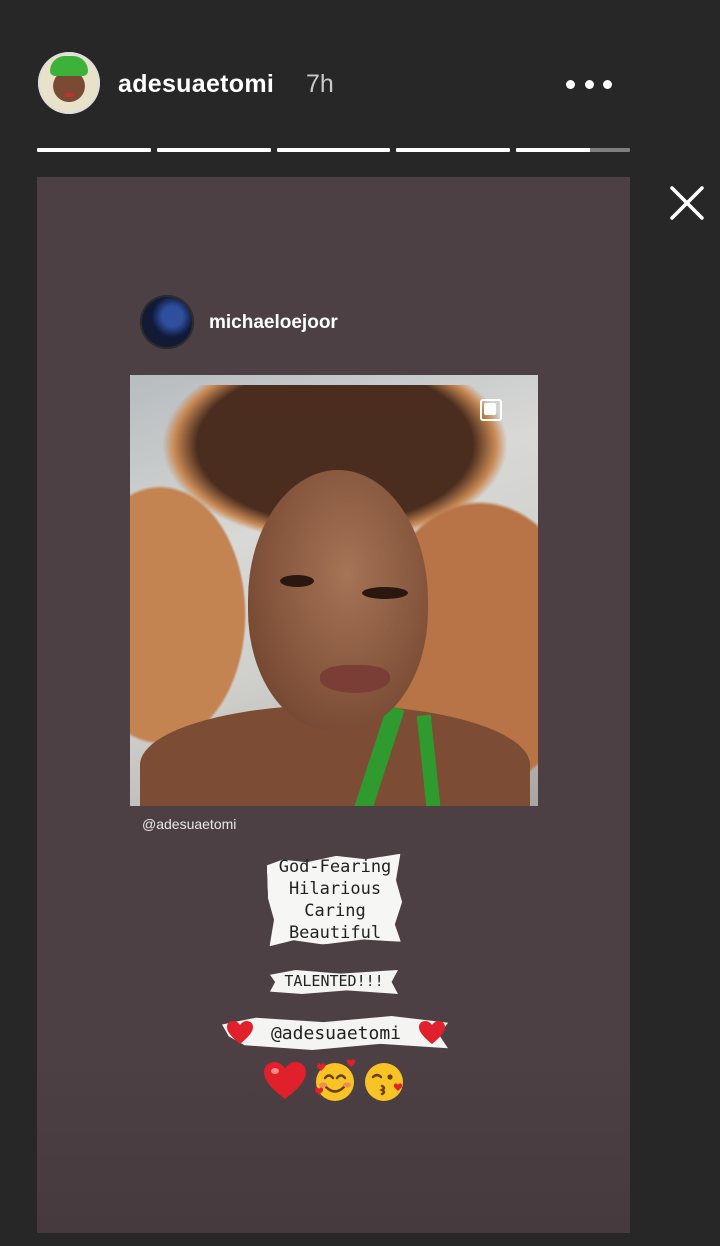 The image size is (720, 1246). I want to click on traits-sticker: God-Fearing Hilarious Caring Beautiful, so click(335, 900).